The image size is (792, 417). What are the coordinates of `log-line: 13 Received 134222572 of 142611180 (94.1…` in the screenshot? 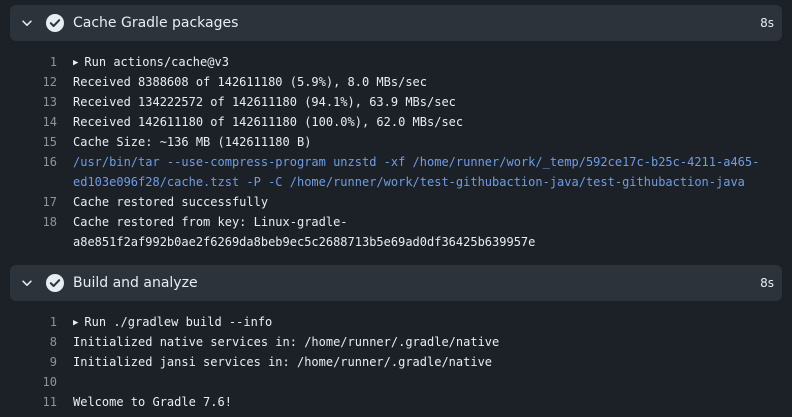 It's located at (396, 102).